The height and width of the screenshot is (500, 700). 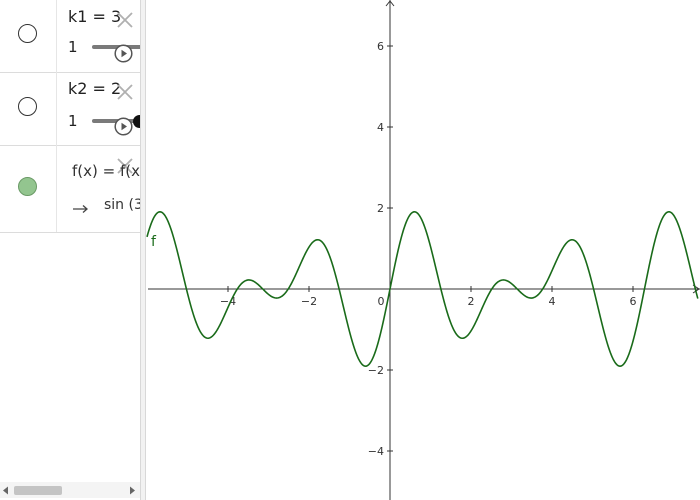 What do you see at coordinates (136, 121) in the screenshot?
I see `slider-k2-knob` at bounding box center [136, 121].